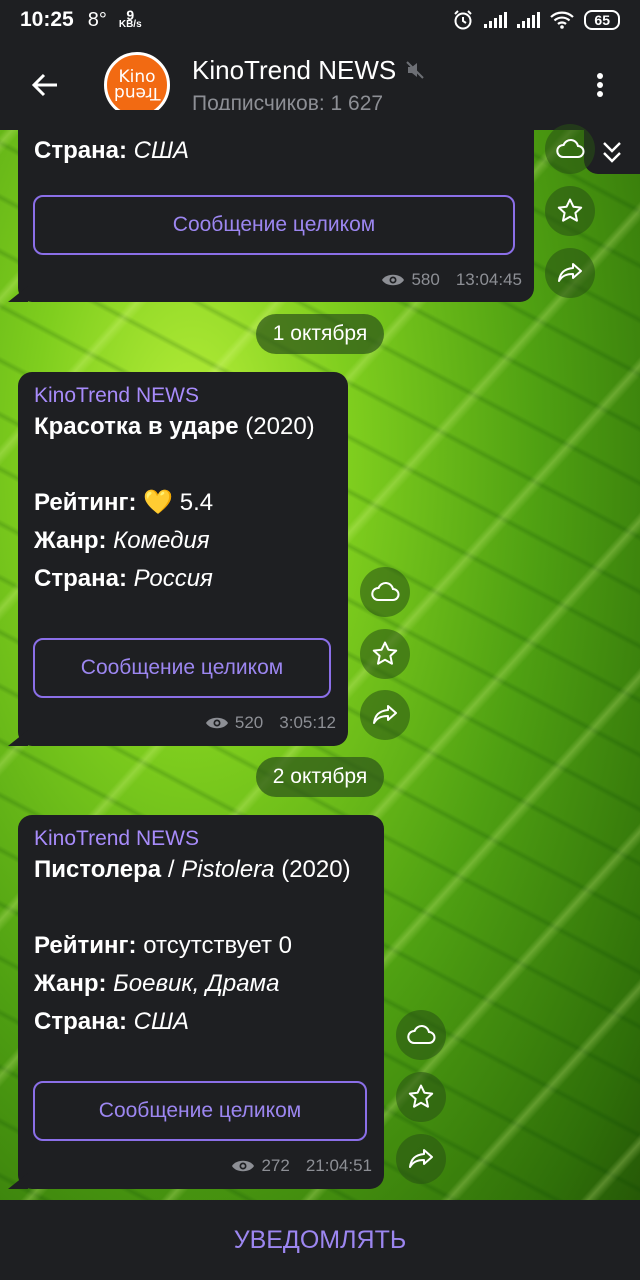  Describe the element at coordinates (158, 502) in the screenshot. I see `heart-icon: 💛` at that location.